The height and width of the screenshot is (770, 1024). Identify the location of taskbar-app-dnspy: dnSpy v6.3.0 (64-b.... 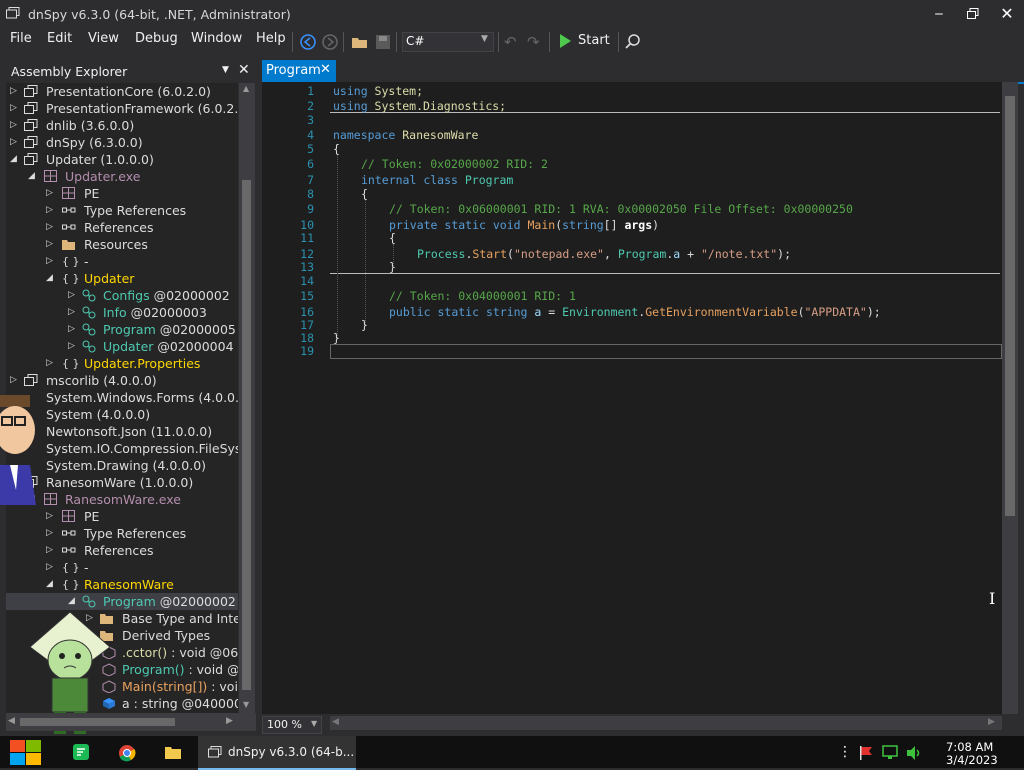
(277, 753).